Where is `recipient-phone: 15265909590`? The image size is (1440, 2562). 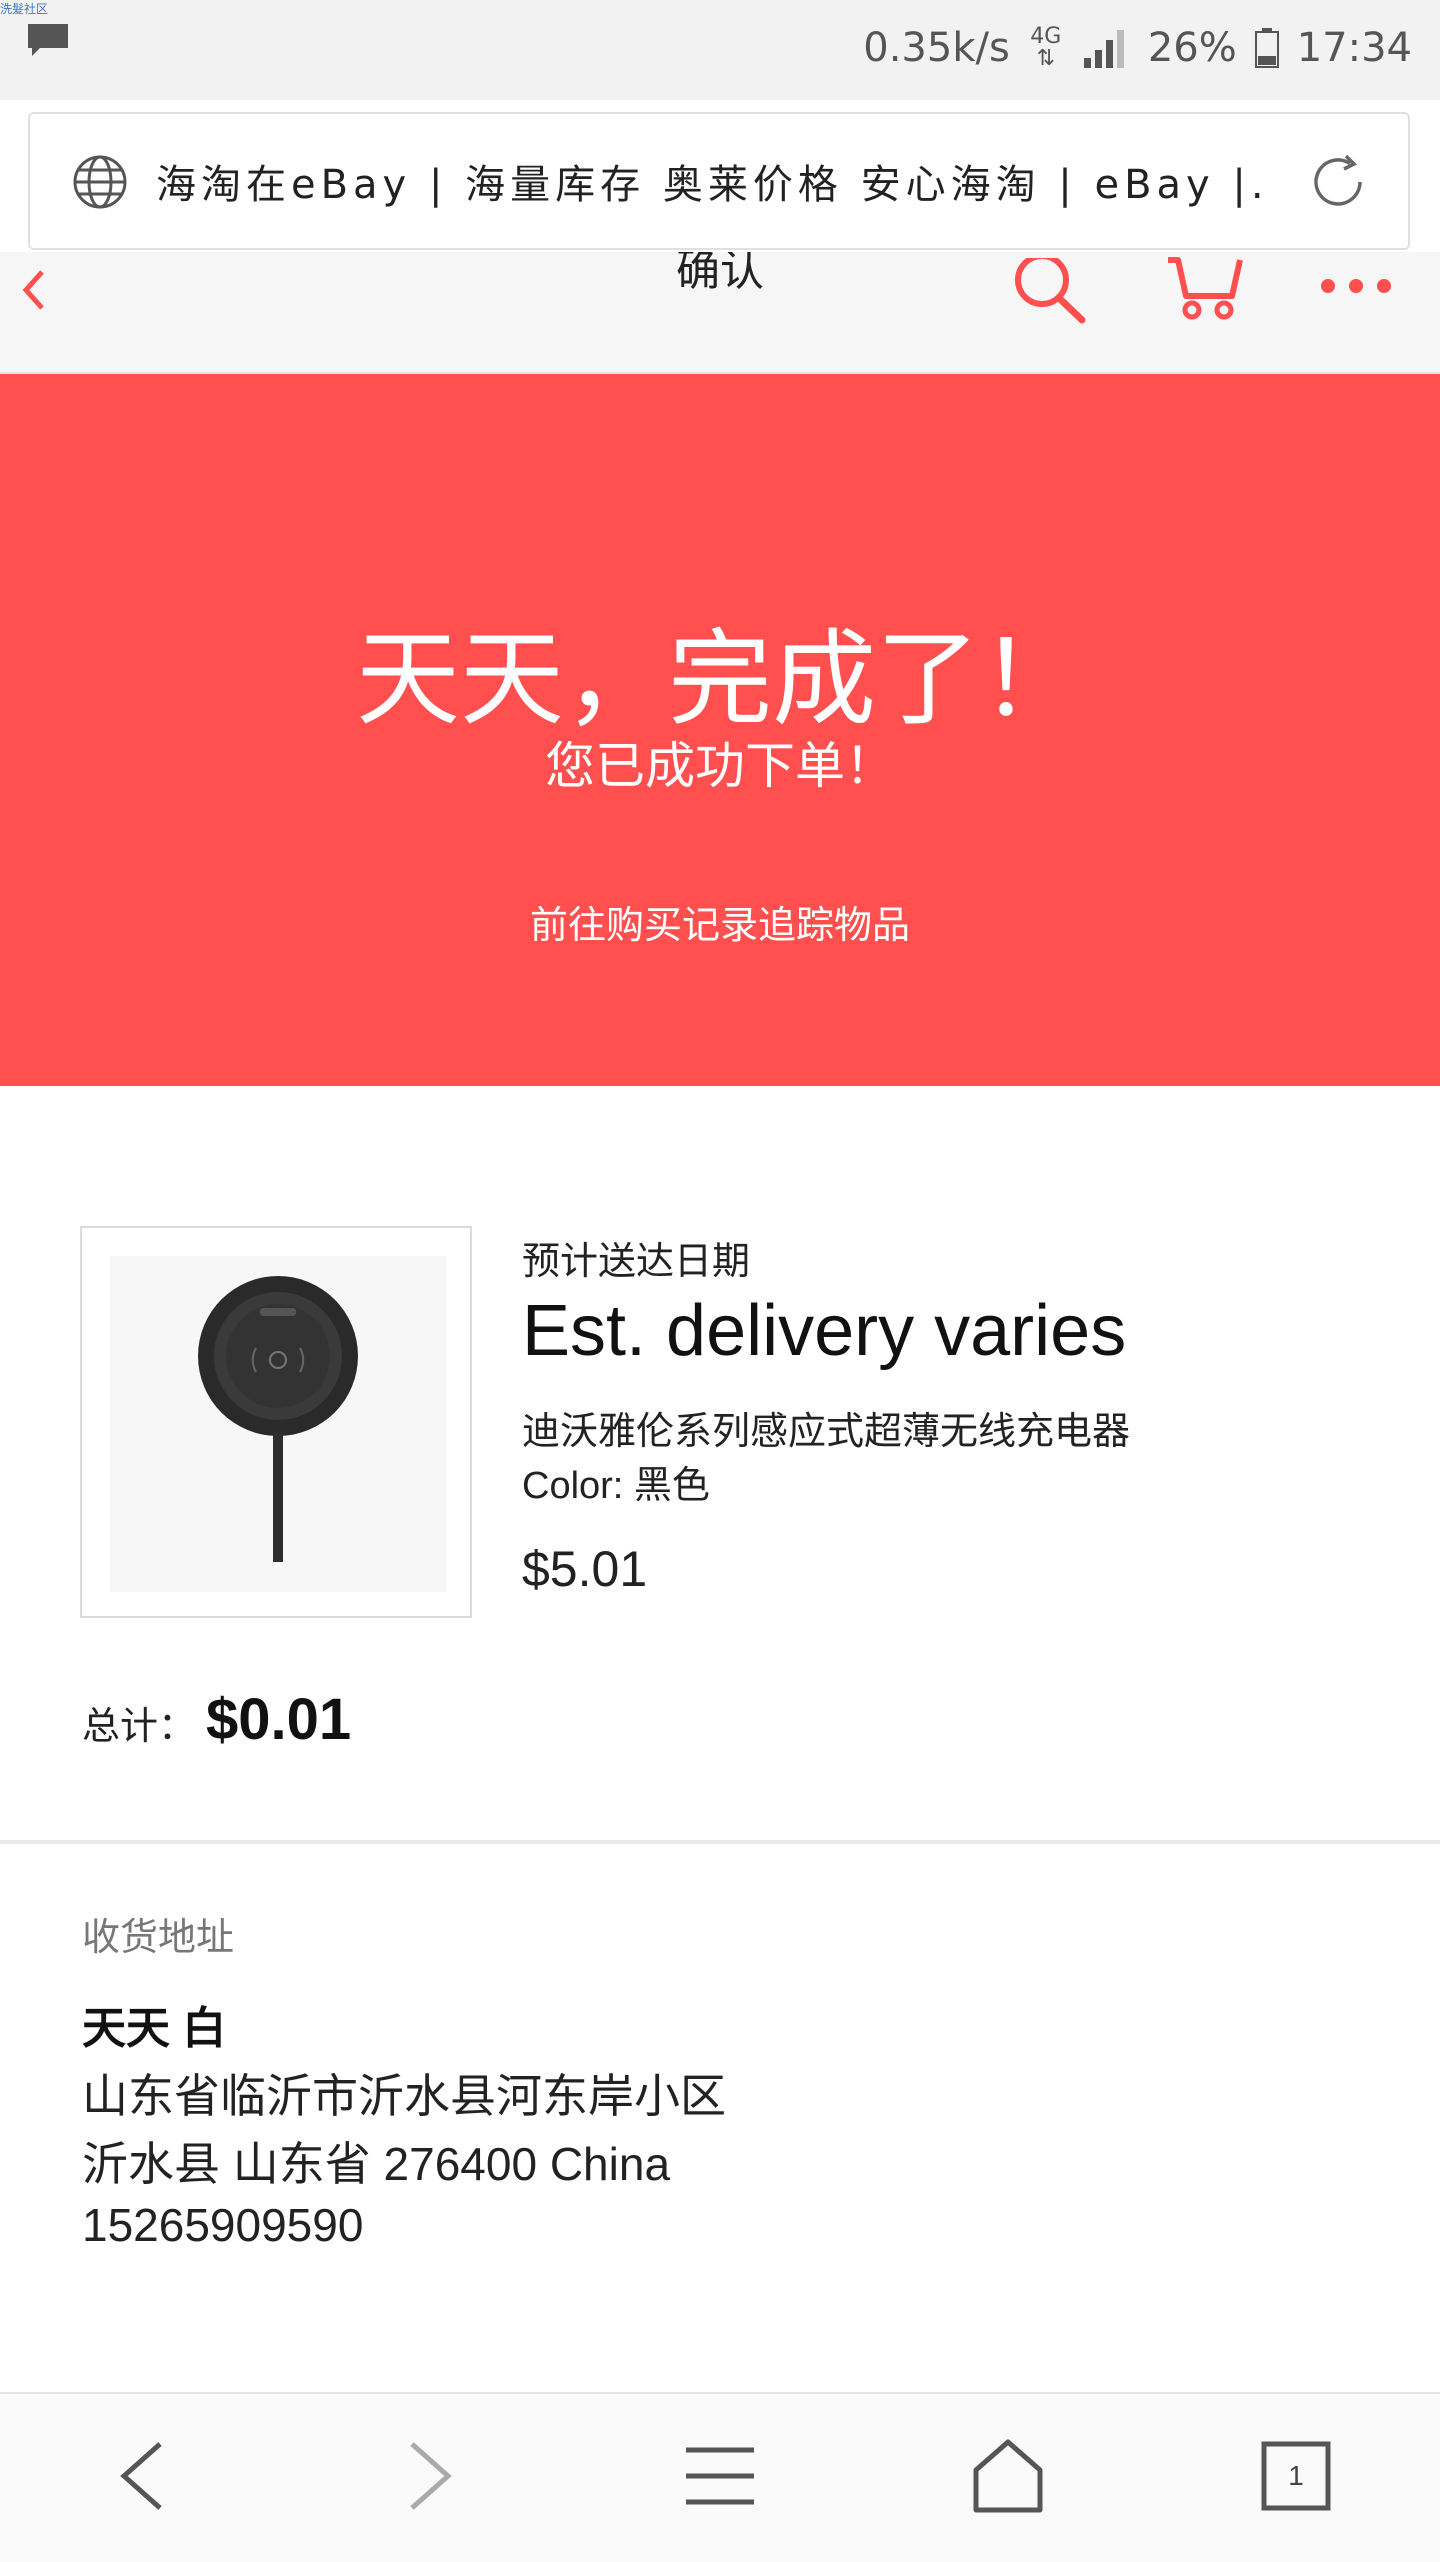 recipient-phone: 15265909590 is located at coordinates (223, 2225).